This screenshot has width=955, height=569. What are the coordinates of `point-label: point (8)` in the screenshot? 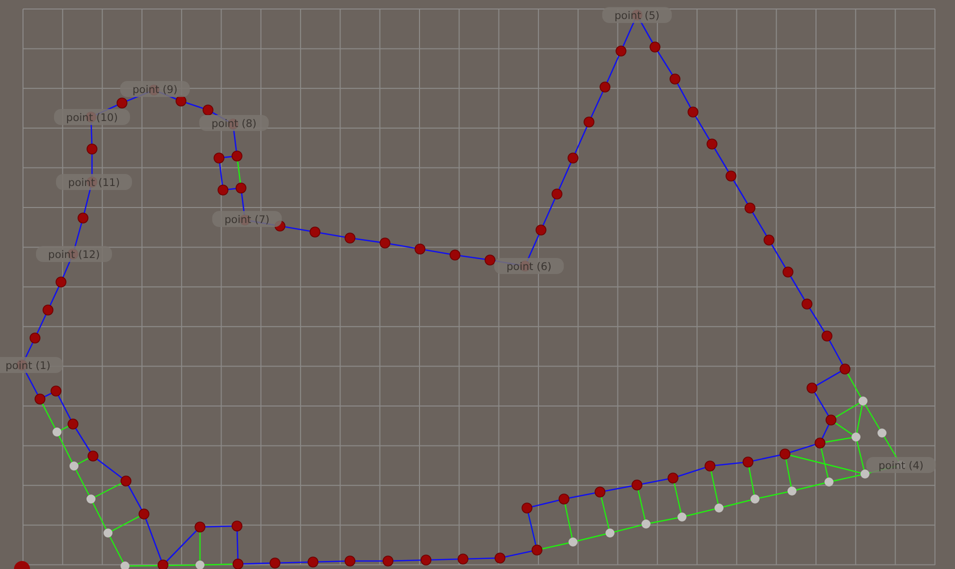 It's located at (234, 123).